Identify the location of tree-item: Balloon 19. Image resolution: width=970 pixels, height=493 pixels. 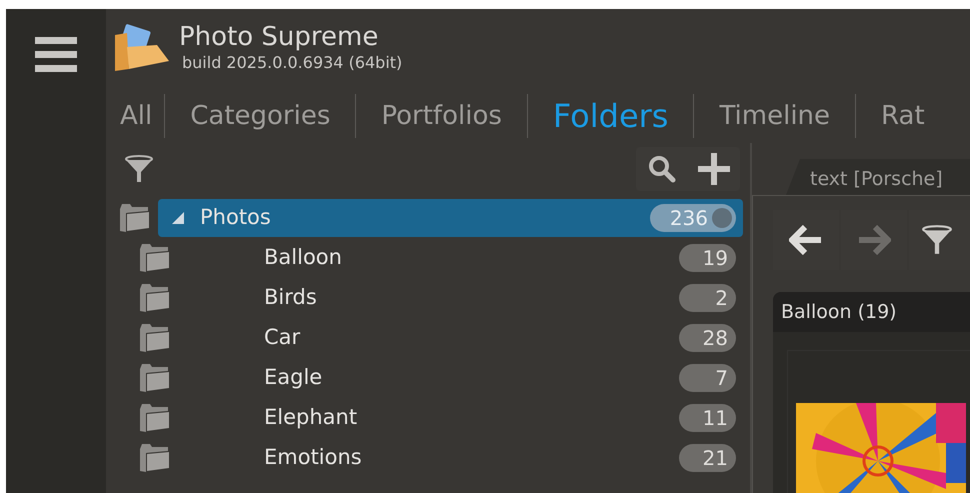
(465, 258).